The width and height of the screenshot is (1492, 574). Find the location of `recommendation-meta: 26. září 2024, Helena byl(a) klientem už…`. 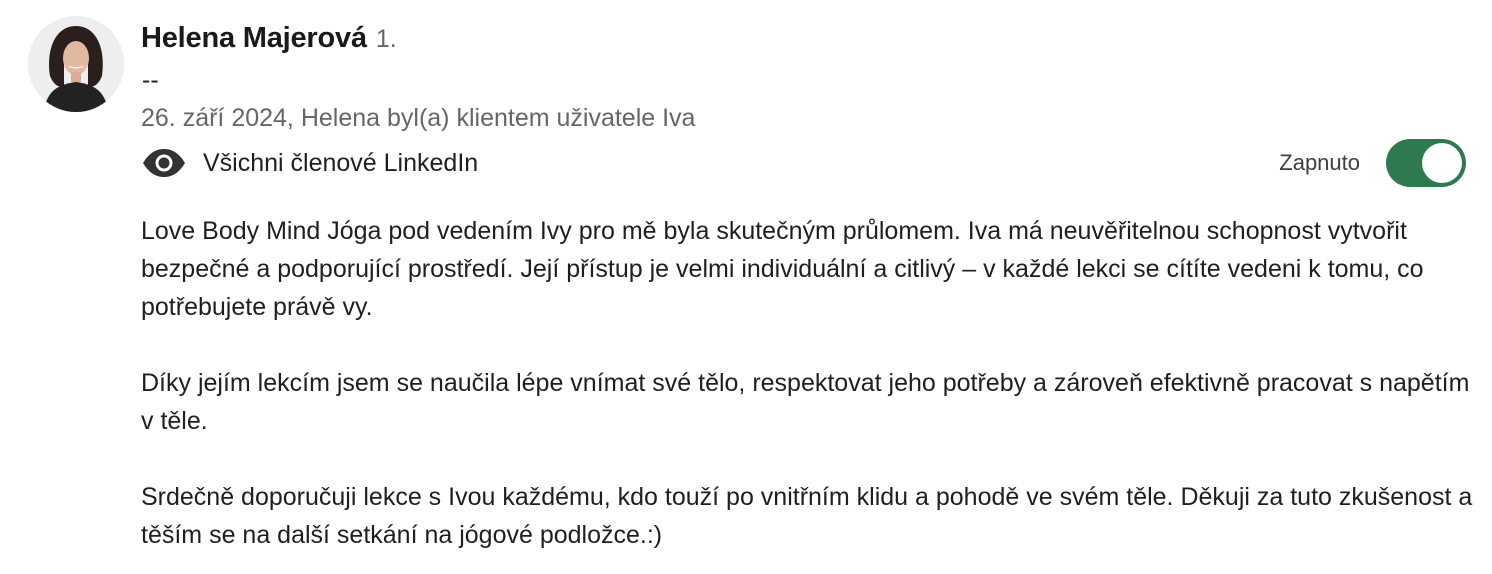

recommendation-meta: 26. září 2024, Helena byl(a) klientem už… is located at coordinates (418, 118).